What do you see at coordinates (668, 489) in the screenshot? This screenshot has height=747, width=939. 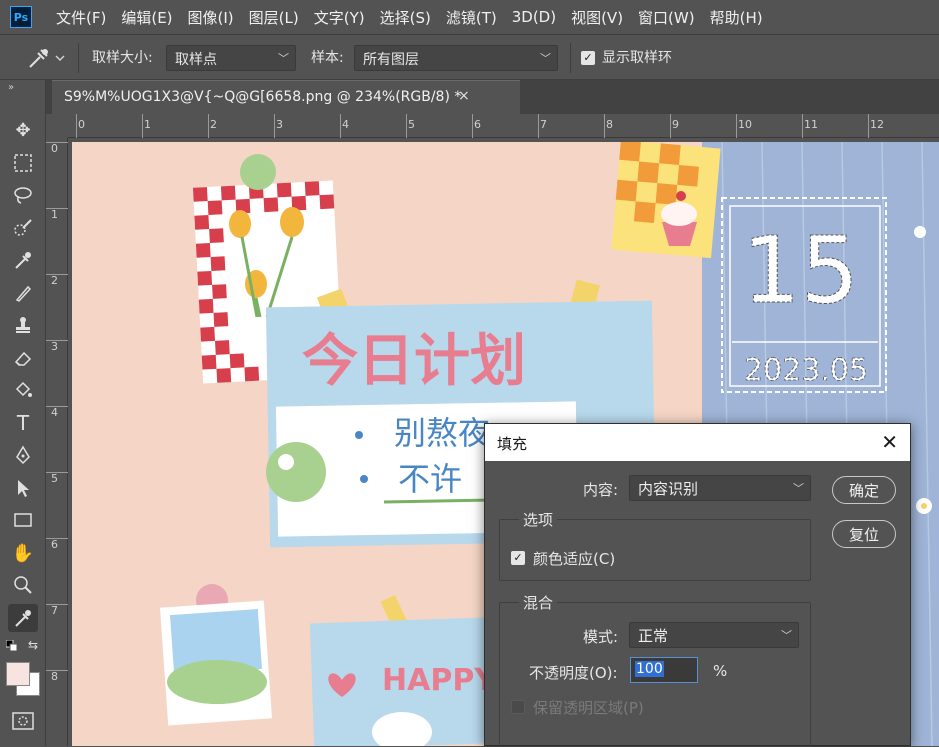 I see `content-value: 内容识别` at bounding box center [668, 489].